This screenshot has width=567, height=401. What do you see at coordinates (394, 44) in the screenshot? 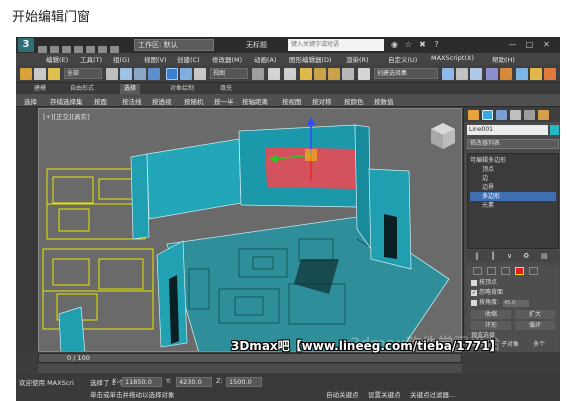
I see `binoculars-icon: ◉` at bounding box center [394, 44].